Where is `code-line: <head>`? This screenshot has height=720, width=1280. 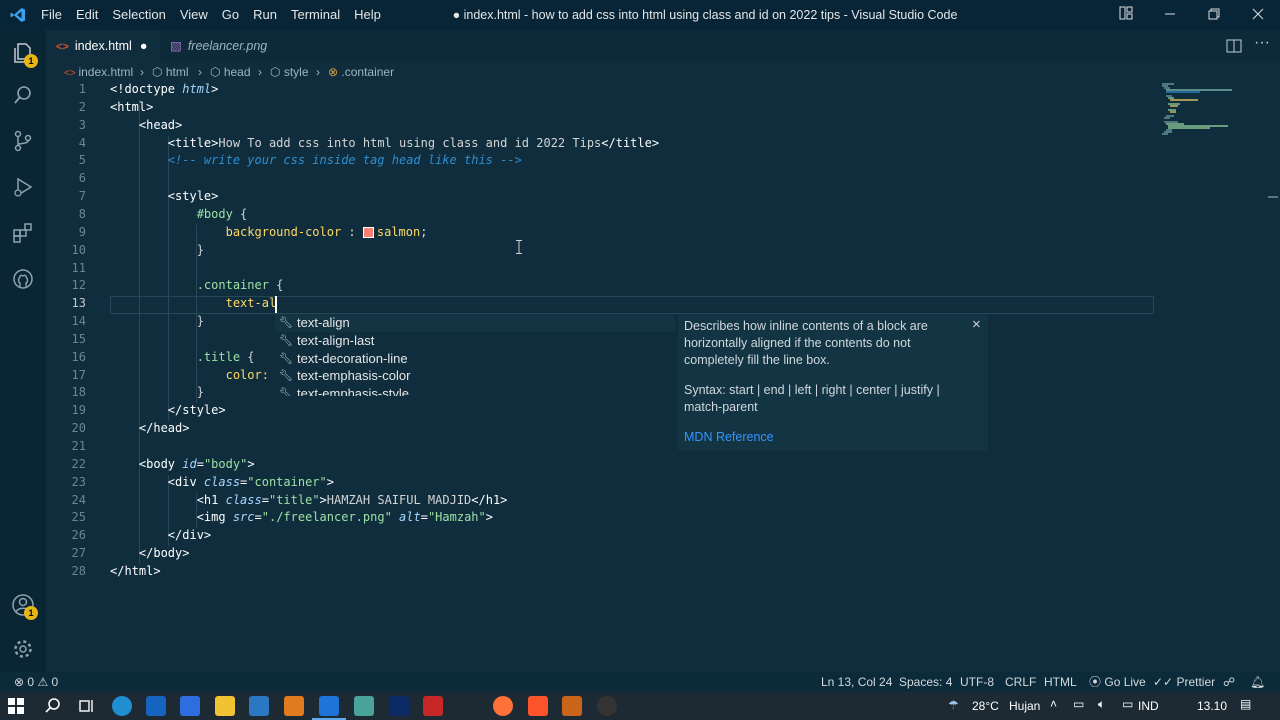
code-line: <head> is located at coordinates (146, 125).